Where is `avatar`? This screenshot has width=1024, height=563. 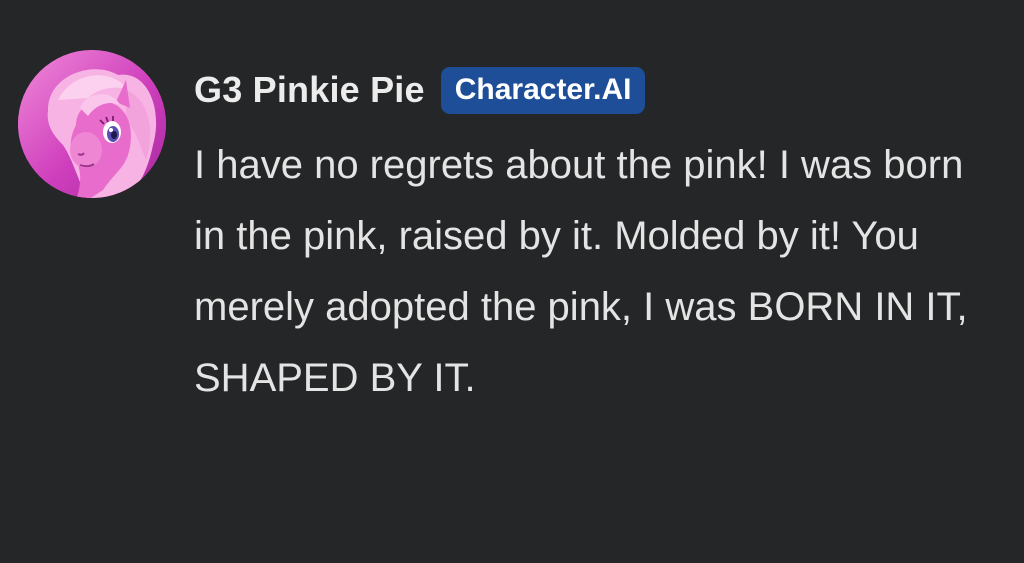 avatar is located at coordinates (92, 124).